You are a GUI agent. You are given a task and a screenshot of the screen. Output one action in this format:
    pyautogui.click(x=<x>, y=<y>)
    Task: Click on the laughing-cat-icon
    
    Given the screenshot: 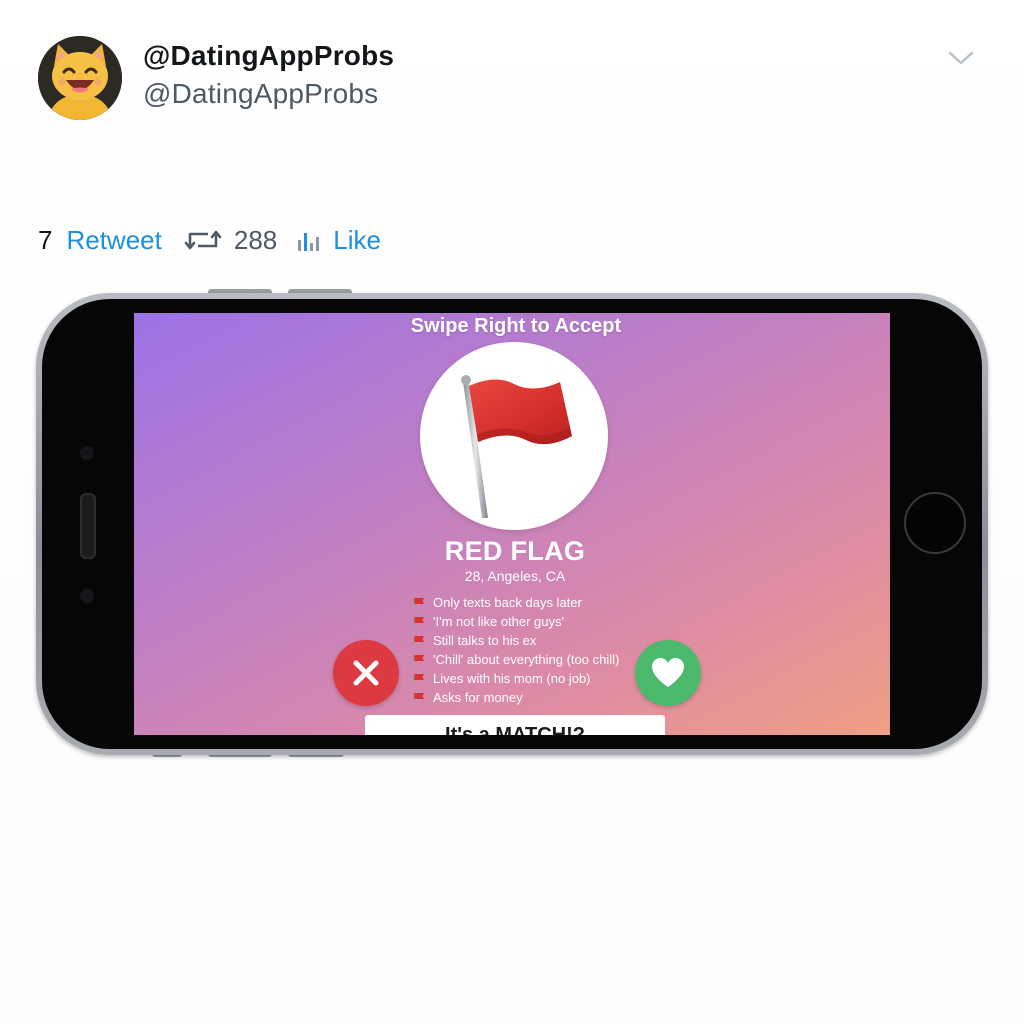 What is the action you would take?
    pyautogui.click(x=80, y=78)
    